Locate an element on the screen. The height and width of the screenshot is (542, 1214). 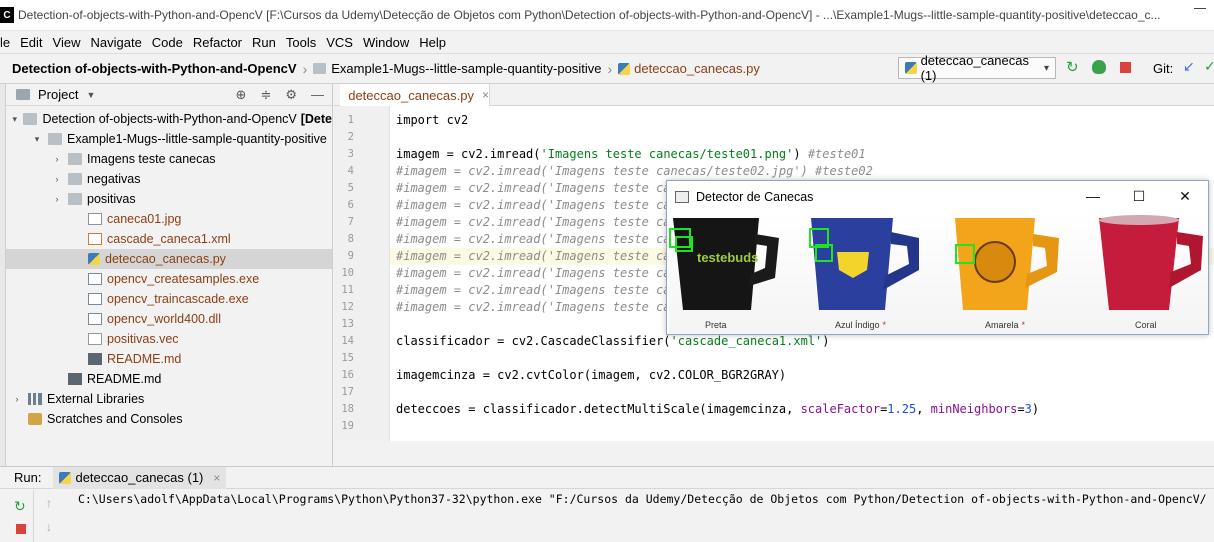
menu-window: Window is located at coordinates (386, 42).